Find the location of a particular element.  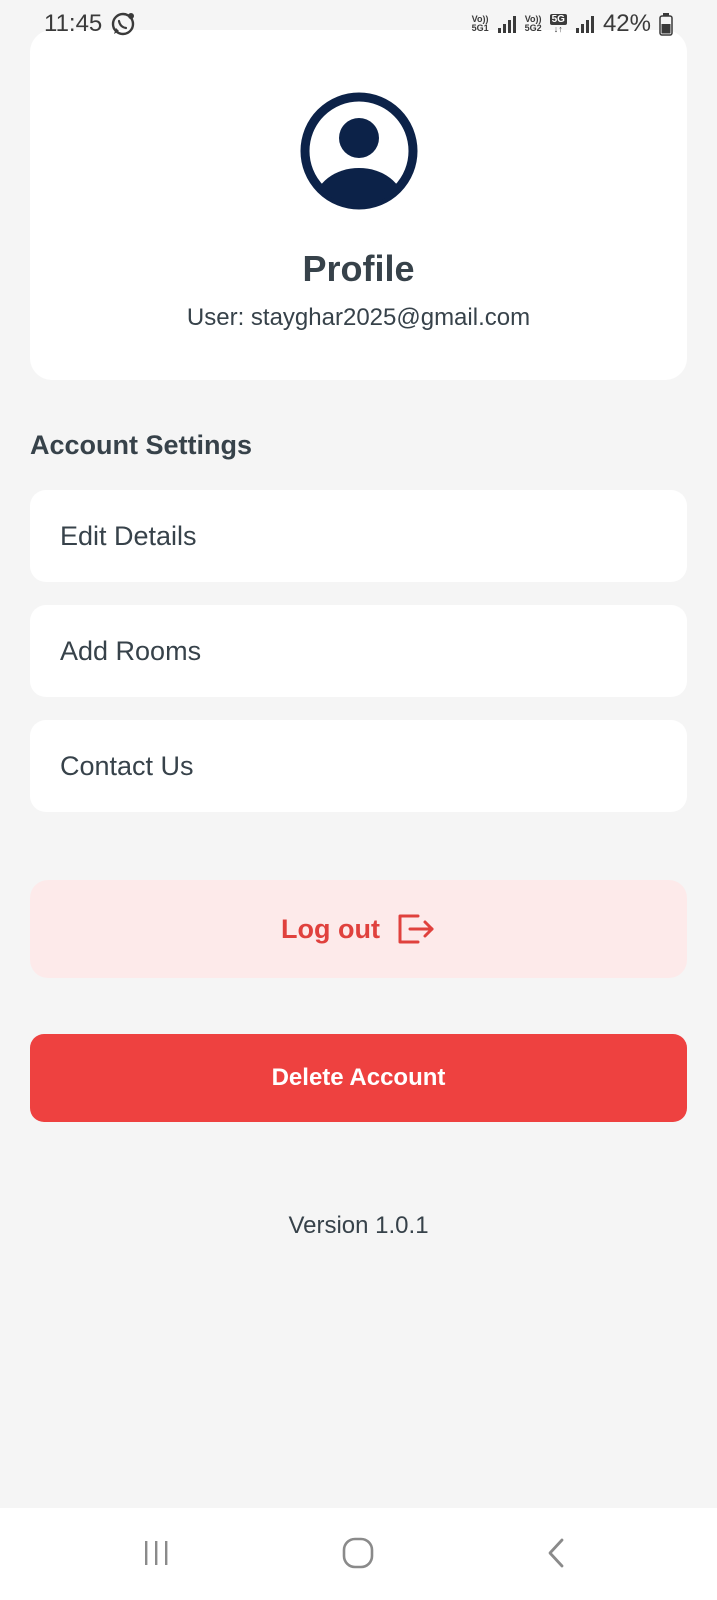

account-settings-heading: Account Settings is located at coordinates (141, 445).